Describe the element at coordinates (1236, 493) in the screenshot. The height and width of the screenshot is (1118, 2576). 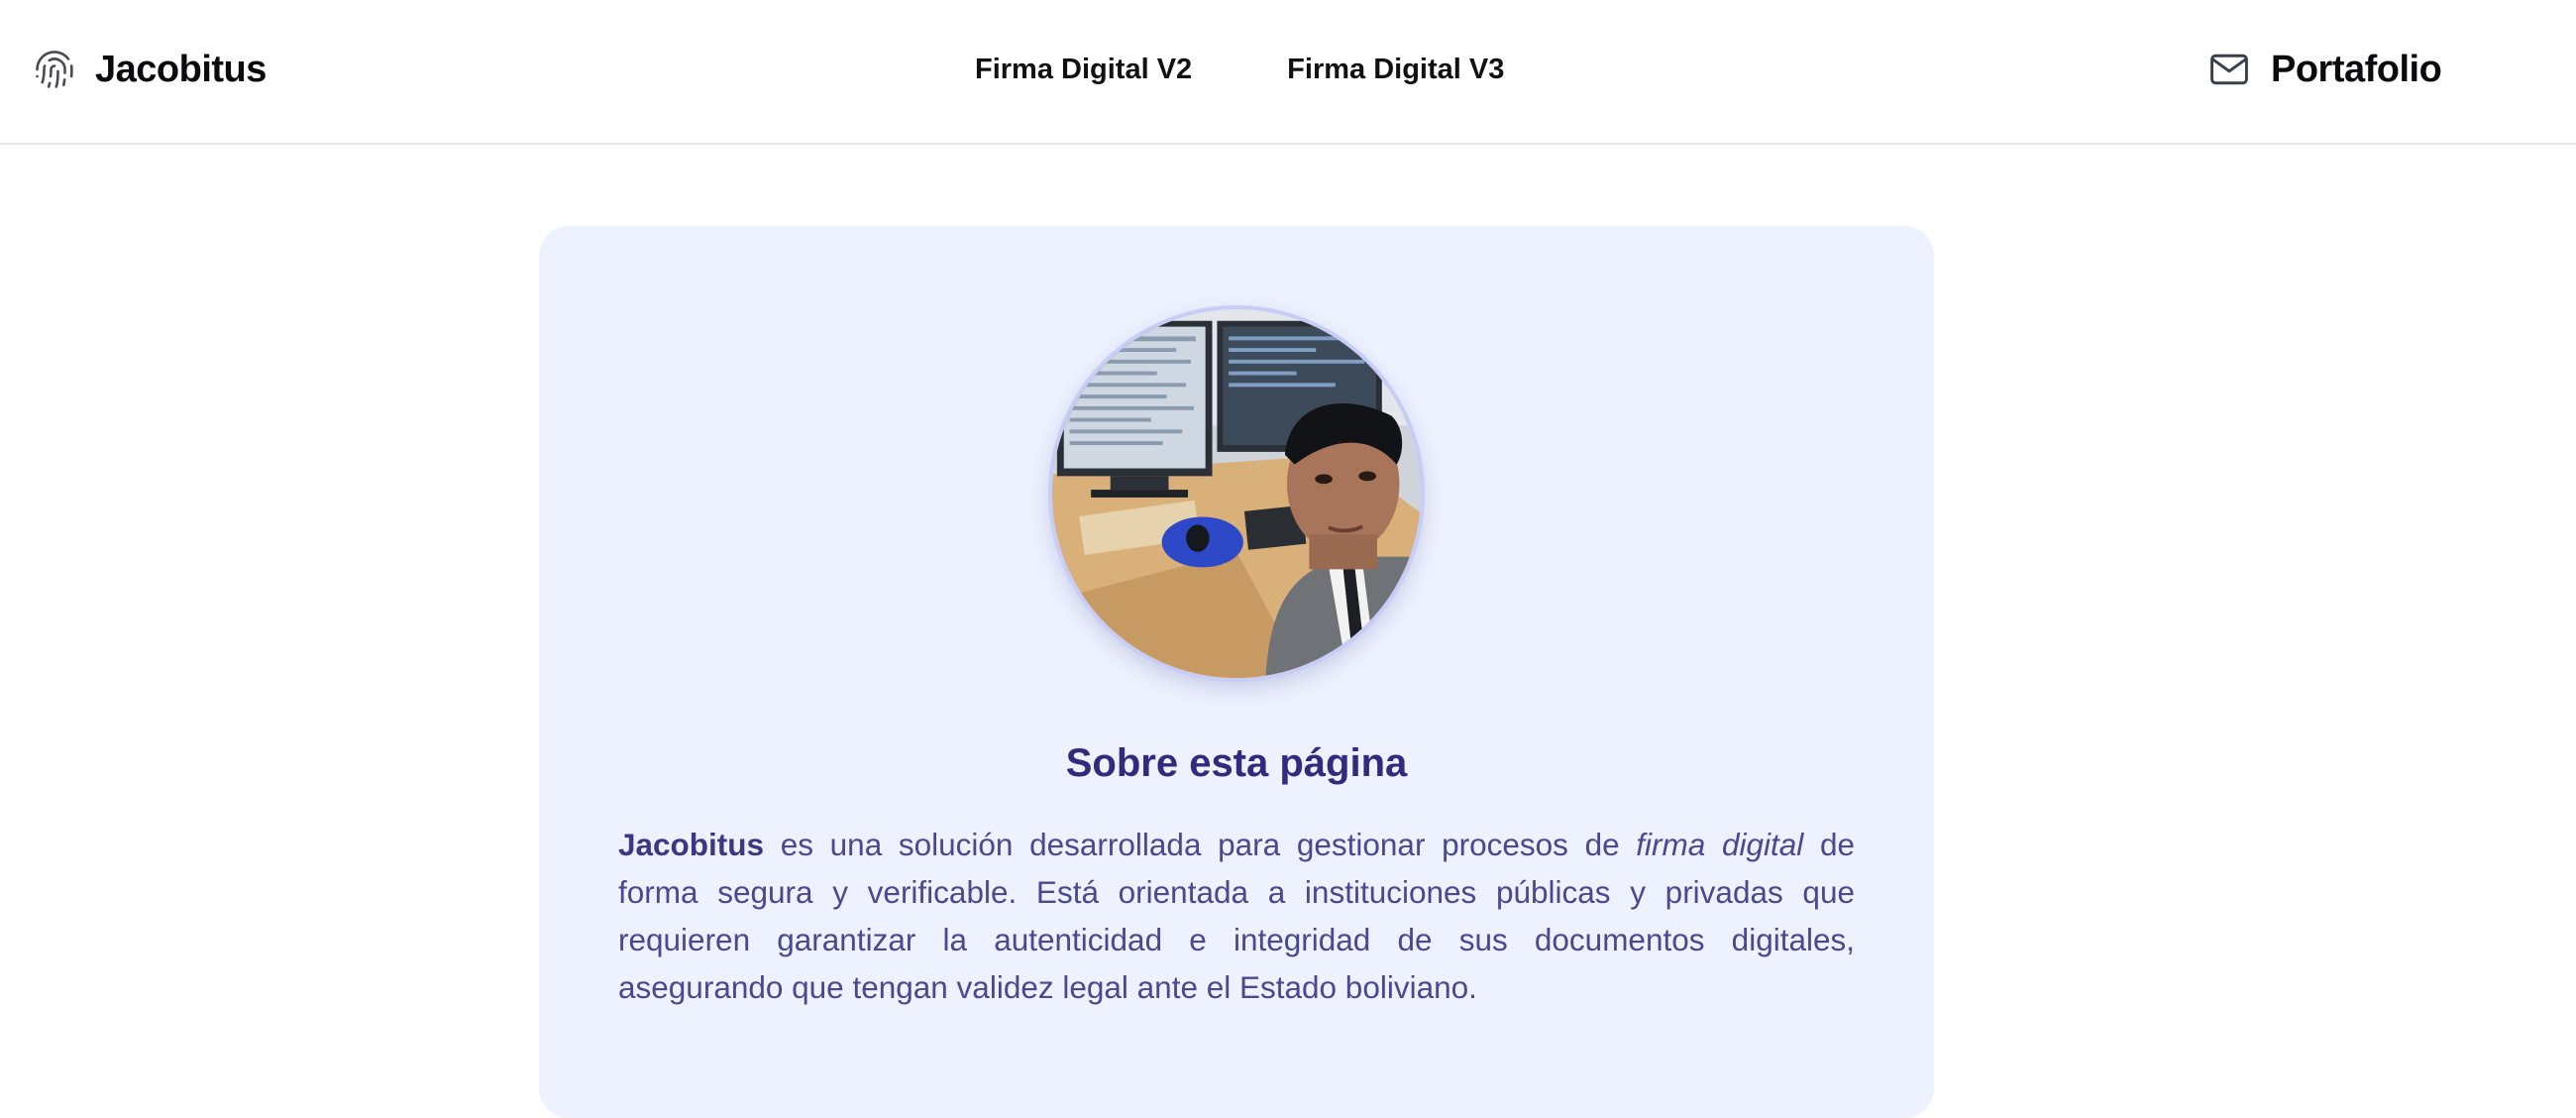
I see `profile-avatar` at that location.